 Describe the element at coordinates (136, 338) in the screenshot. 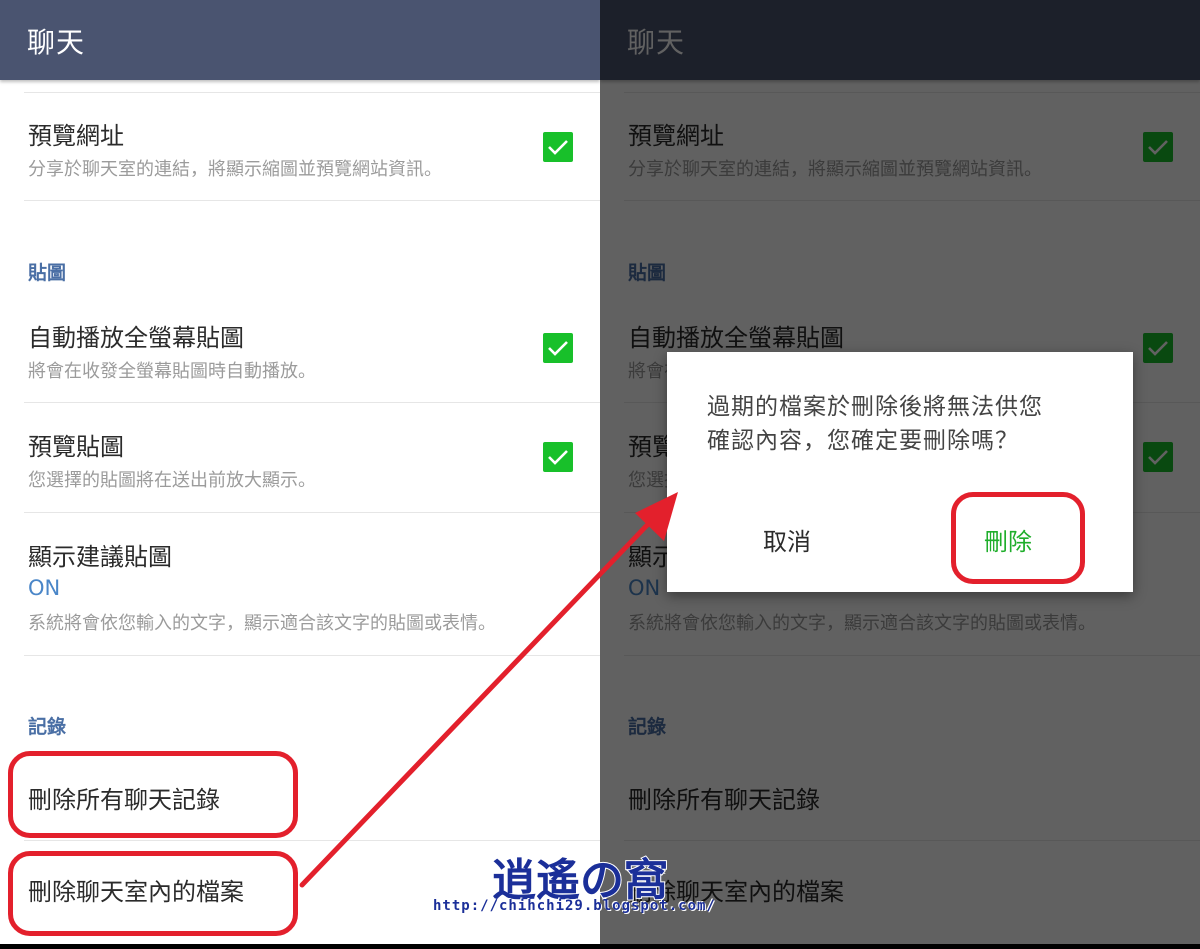

I see `setting-title: 自動播放全螢幕貼圖` at that location.